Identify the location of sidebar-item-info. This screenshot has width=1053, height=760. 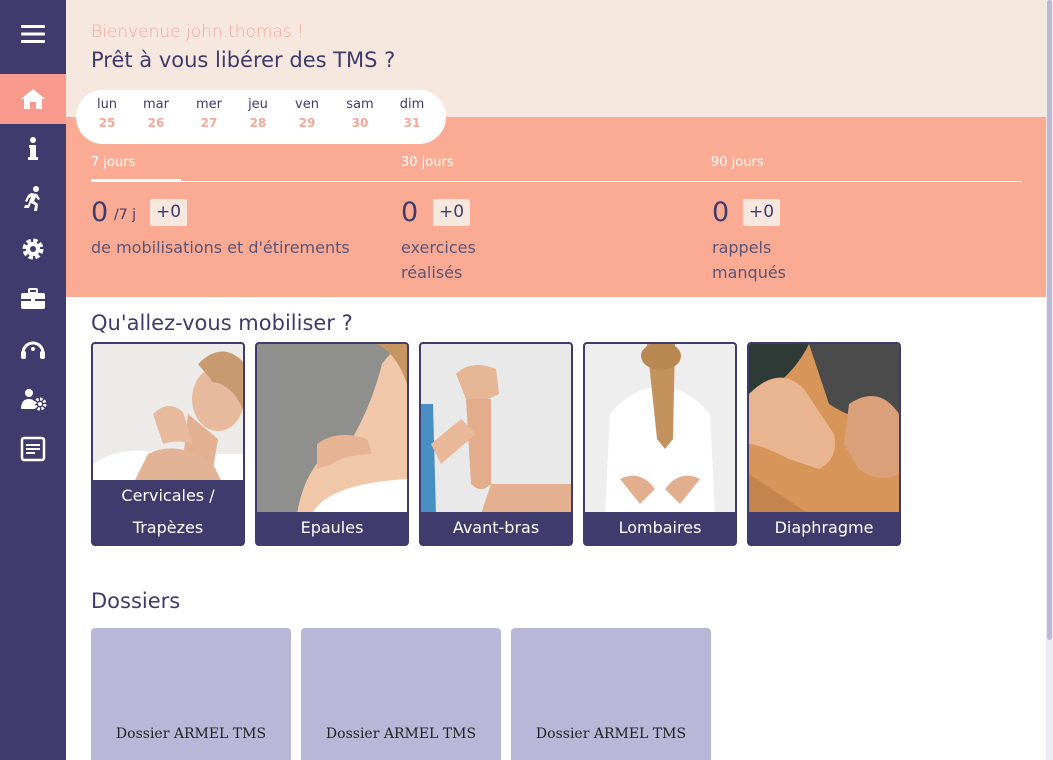
(33, 149).